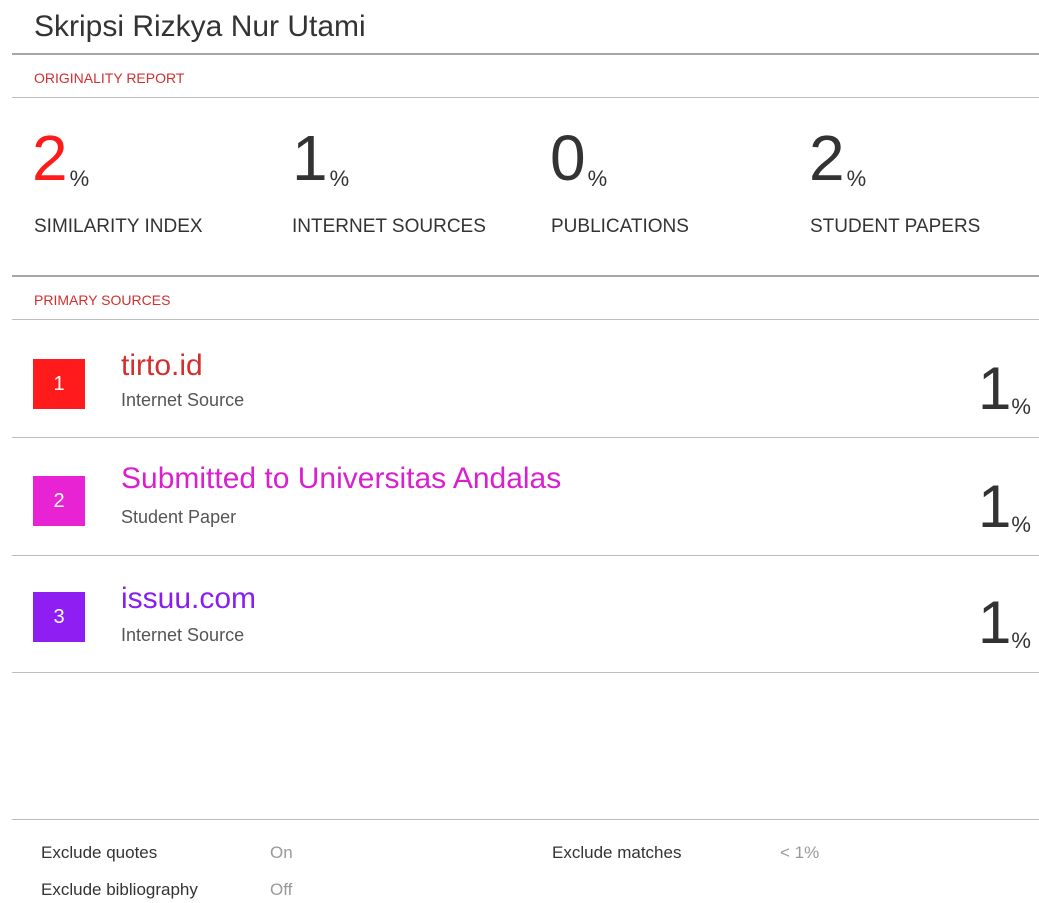  Describe the element at coordinates (620, 226) in the screenshot. I see `stat-publications-label: PUBLICATIONS` at that location.